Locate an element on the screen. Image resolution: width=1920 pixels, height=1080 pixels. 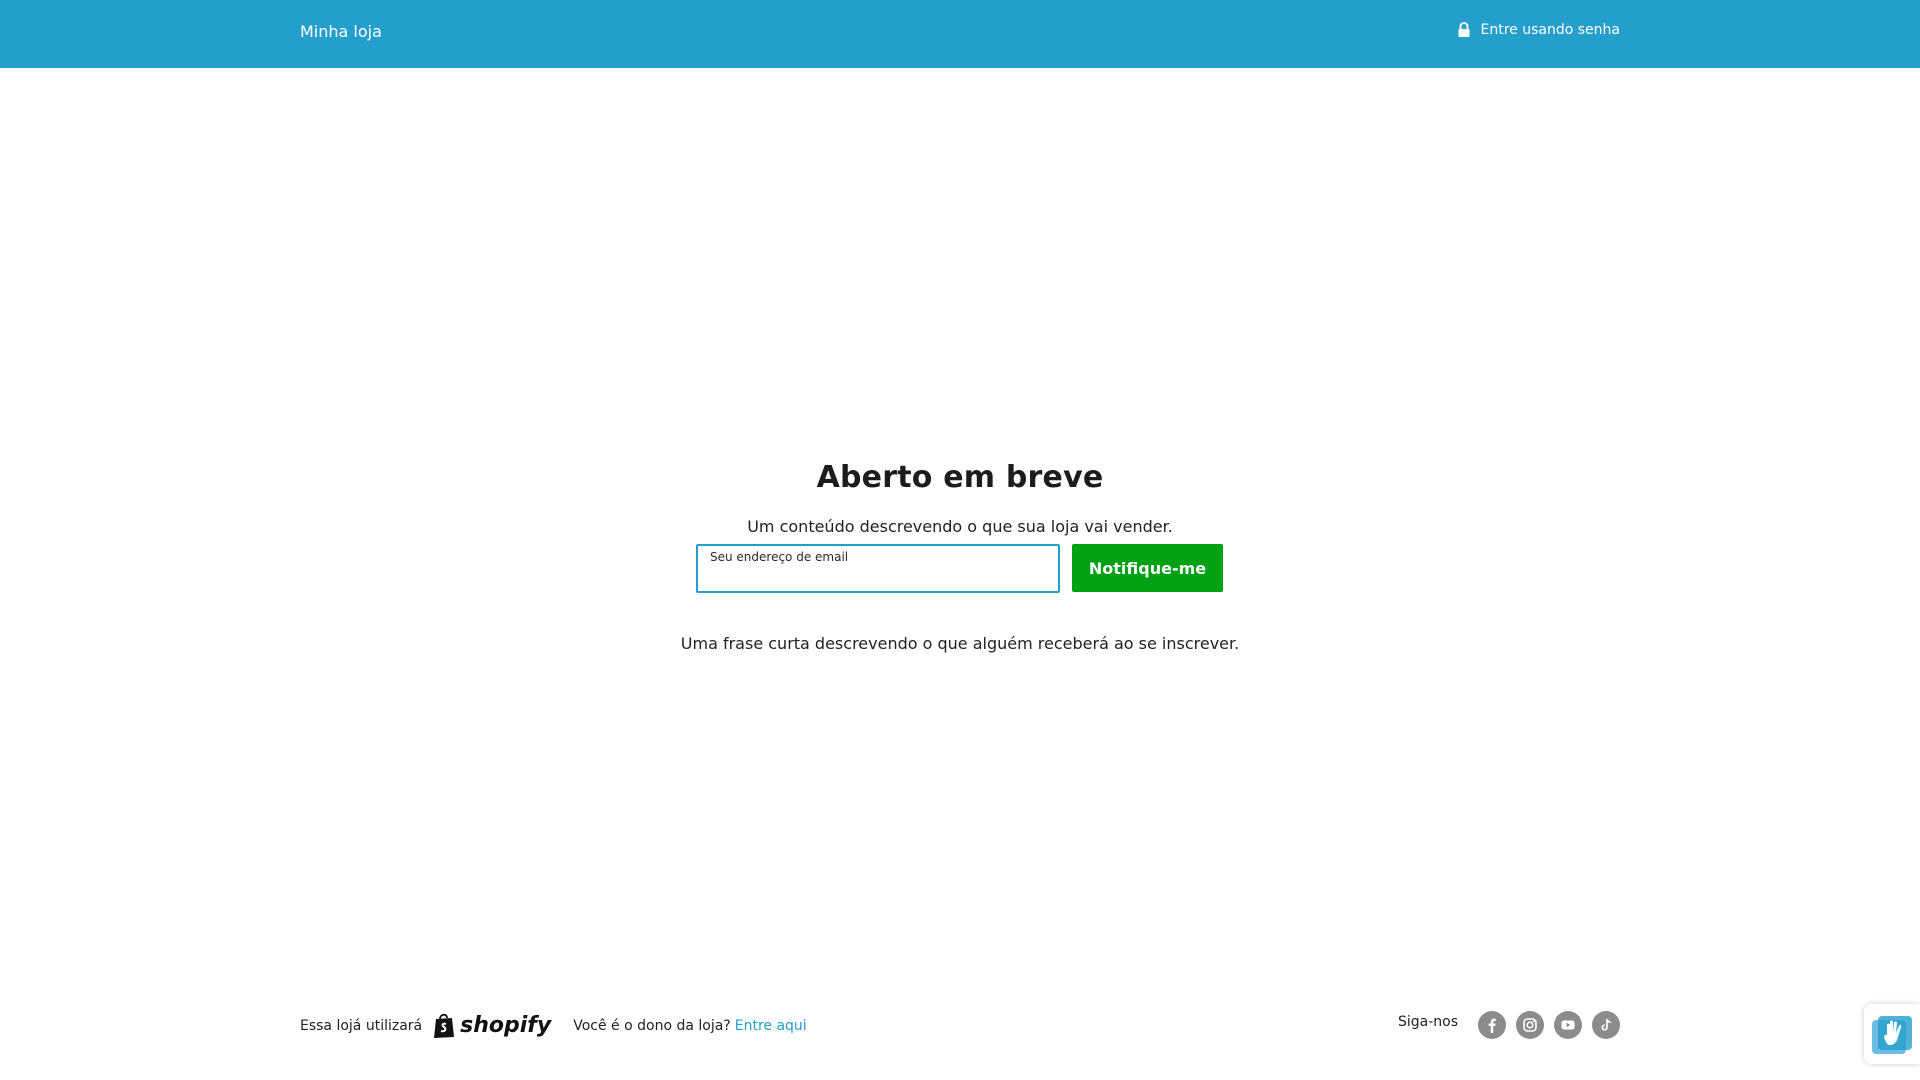
owner-login-link: Entre aqui is located at coordinates (771, 1026).